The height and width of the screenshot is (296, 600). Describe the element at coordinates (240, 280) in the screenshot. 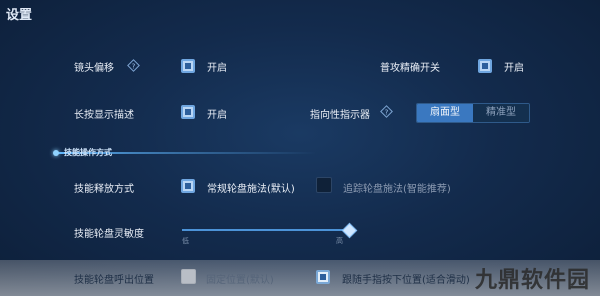

I see `wheel-position-fixed-label: 固定位置(默认)` at that location.